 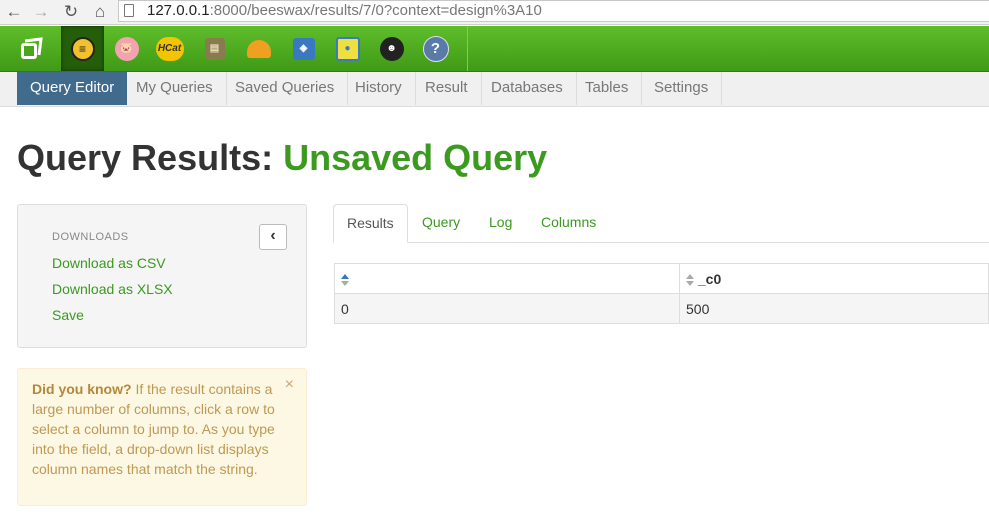 What do you see at coordinates (109, 263) in the screenshot?
I see `download-csv-link: Download as CSV` at bounding box center [109, 263].